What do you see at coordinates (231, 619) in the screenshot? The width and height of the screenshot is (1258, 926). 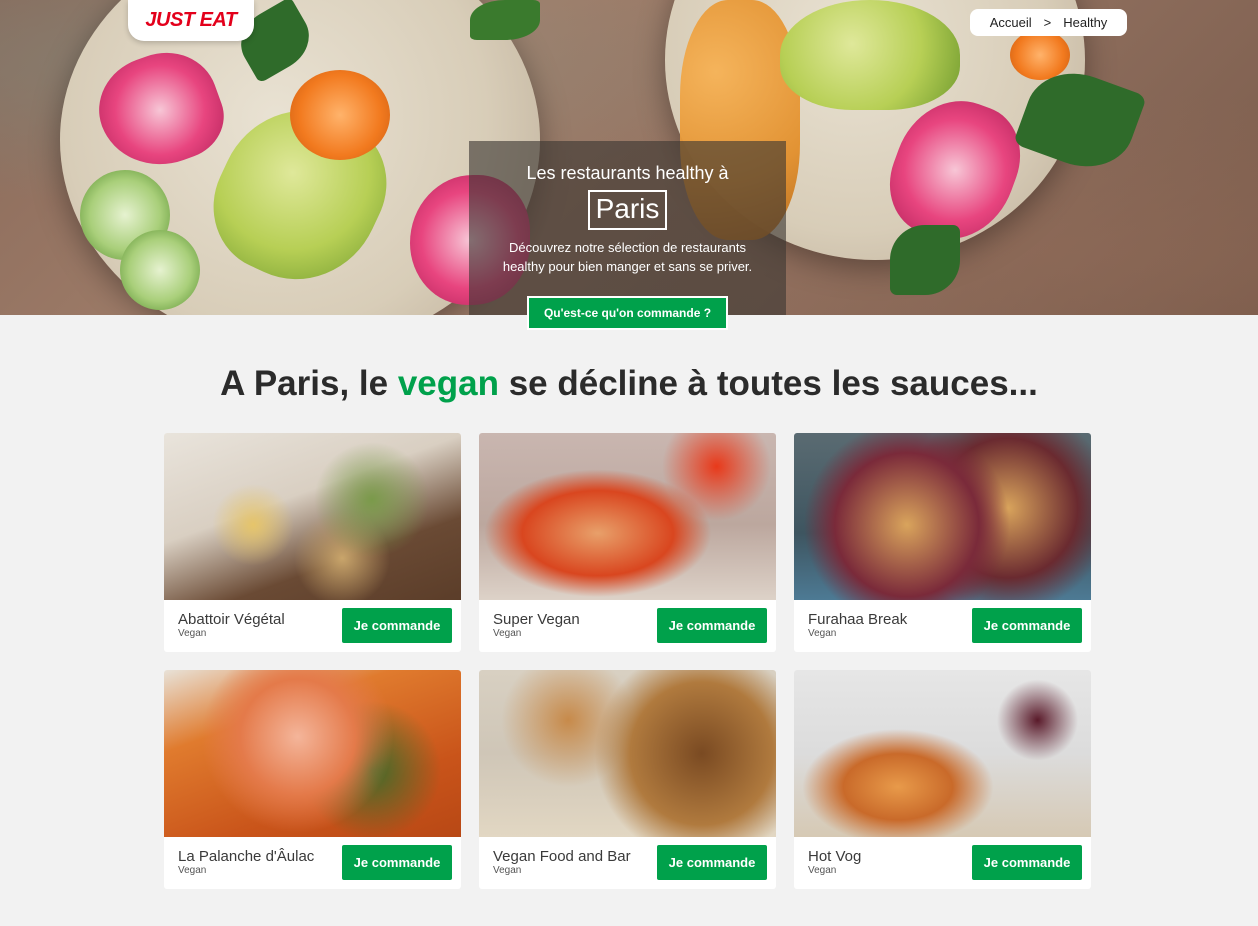 I see `restaurant-name: Abattoir Végétal` at bounding box center [231, 619].